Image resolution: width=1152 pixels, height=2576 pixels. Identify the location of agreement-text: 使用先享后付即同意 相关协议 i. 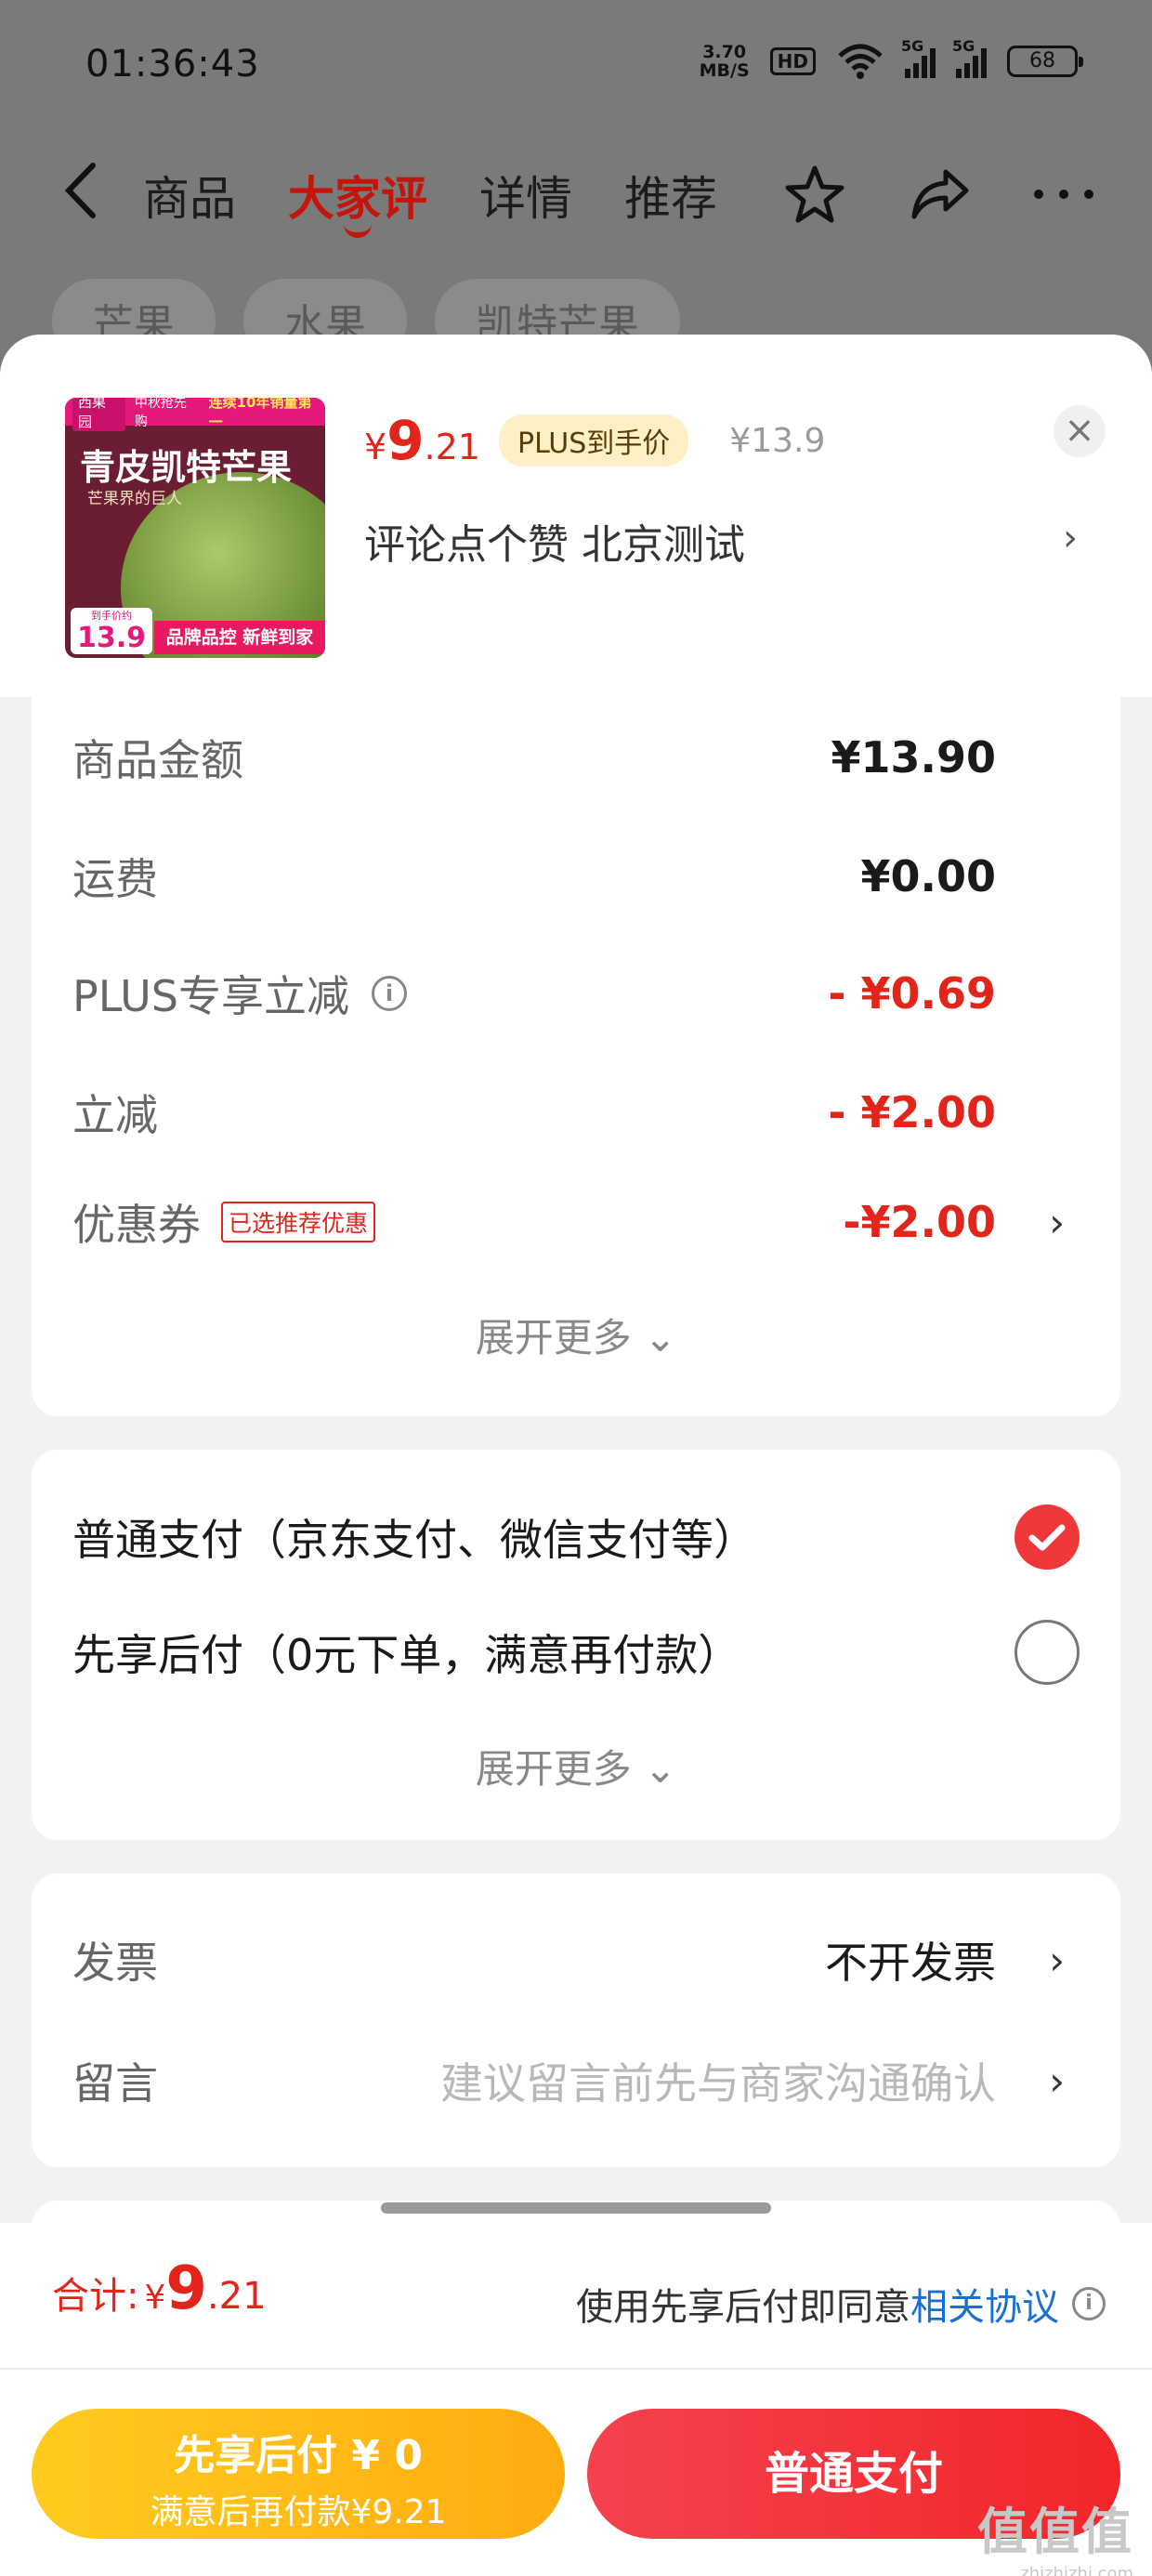
(841, 2304).